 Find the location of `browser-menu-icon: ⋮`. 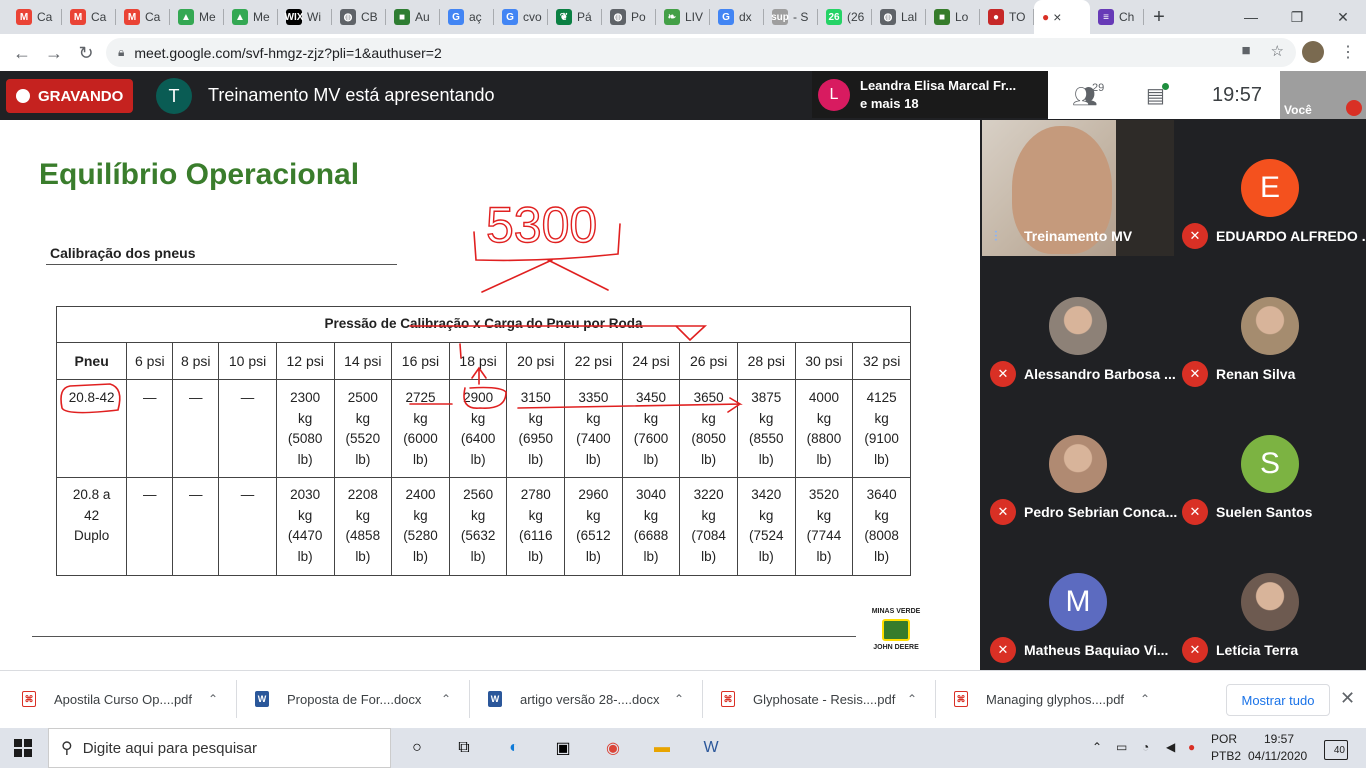

browser-menu-icon: ⋮ is located at coordinates (1348, 52).